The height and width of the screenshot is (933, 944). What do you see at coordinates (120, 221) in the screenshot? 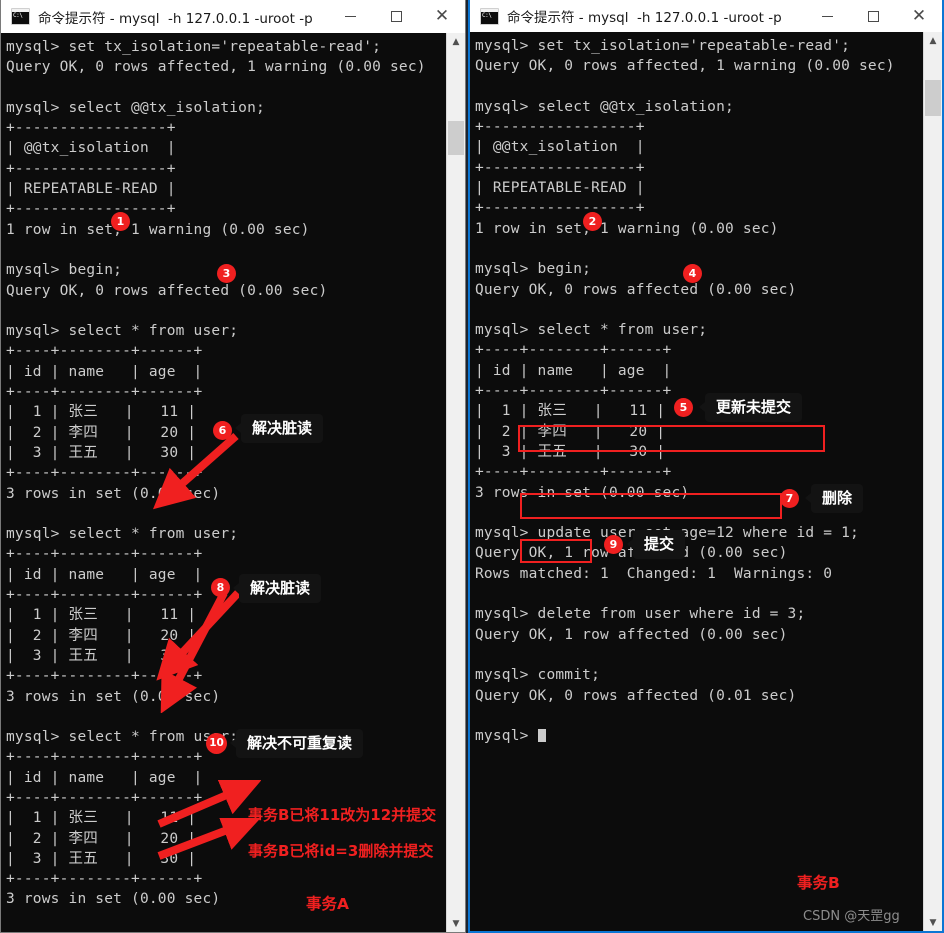
I see `badge-1: 1` at bounding box center [120, 221].